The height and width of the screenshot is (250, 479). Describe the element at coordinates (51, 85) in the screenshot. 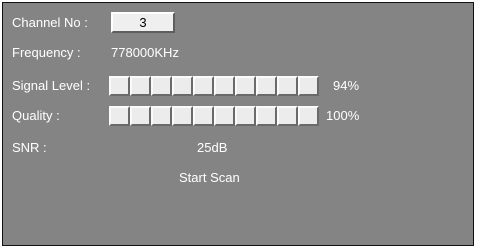

I see `signal-level-label: Signal Level :` at that location.